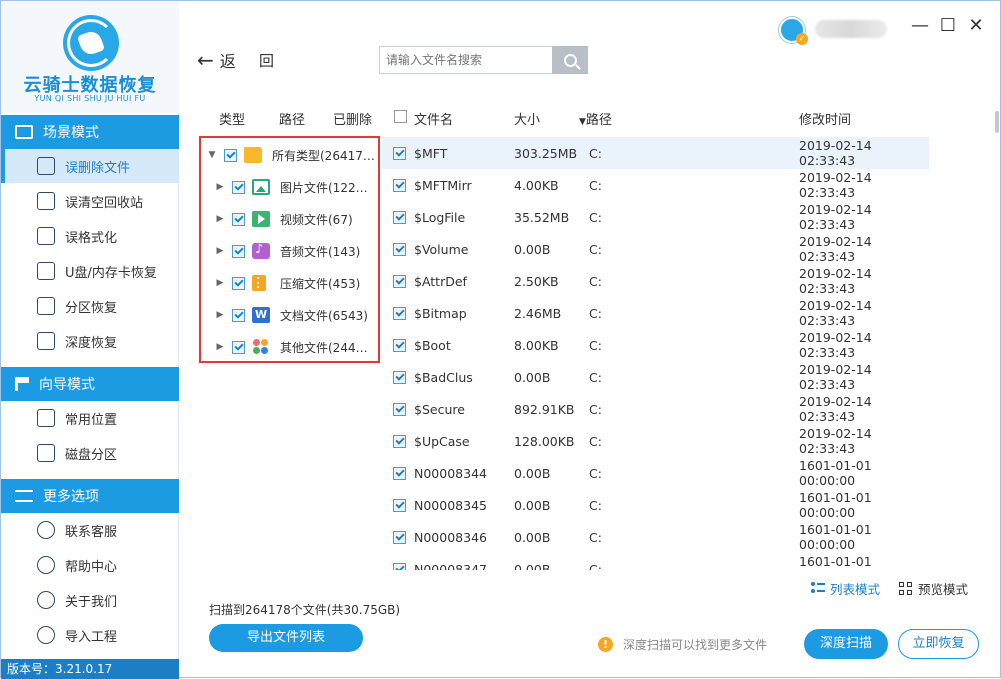 The width and height of the screenshot is (1001, 679). Describe the element at coordinates (655, 281) in the screenshot. I see `table-row: $AttrDef 2.50KB C: 2019-02-14 02:33:43` at that location.